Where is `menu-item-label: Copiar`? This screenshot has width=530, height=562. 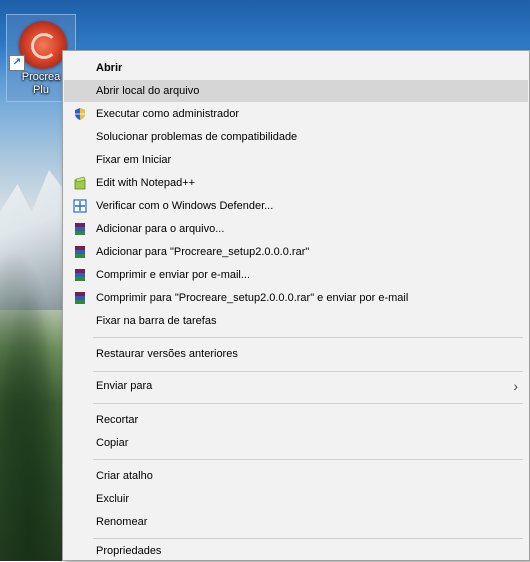 menu-item-label: Copiar is located at coordinates (112, 443).